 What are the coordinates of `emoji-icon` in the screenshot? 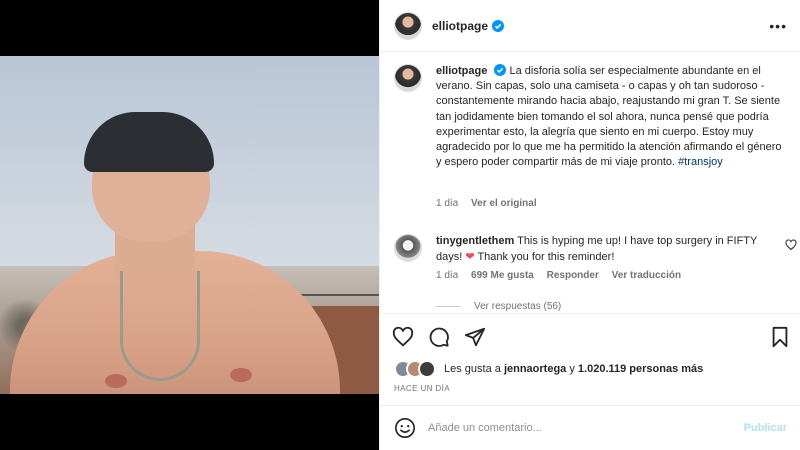 It's located at (405, 428).